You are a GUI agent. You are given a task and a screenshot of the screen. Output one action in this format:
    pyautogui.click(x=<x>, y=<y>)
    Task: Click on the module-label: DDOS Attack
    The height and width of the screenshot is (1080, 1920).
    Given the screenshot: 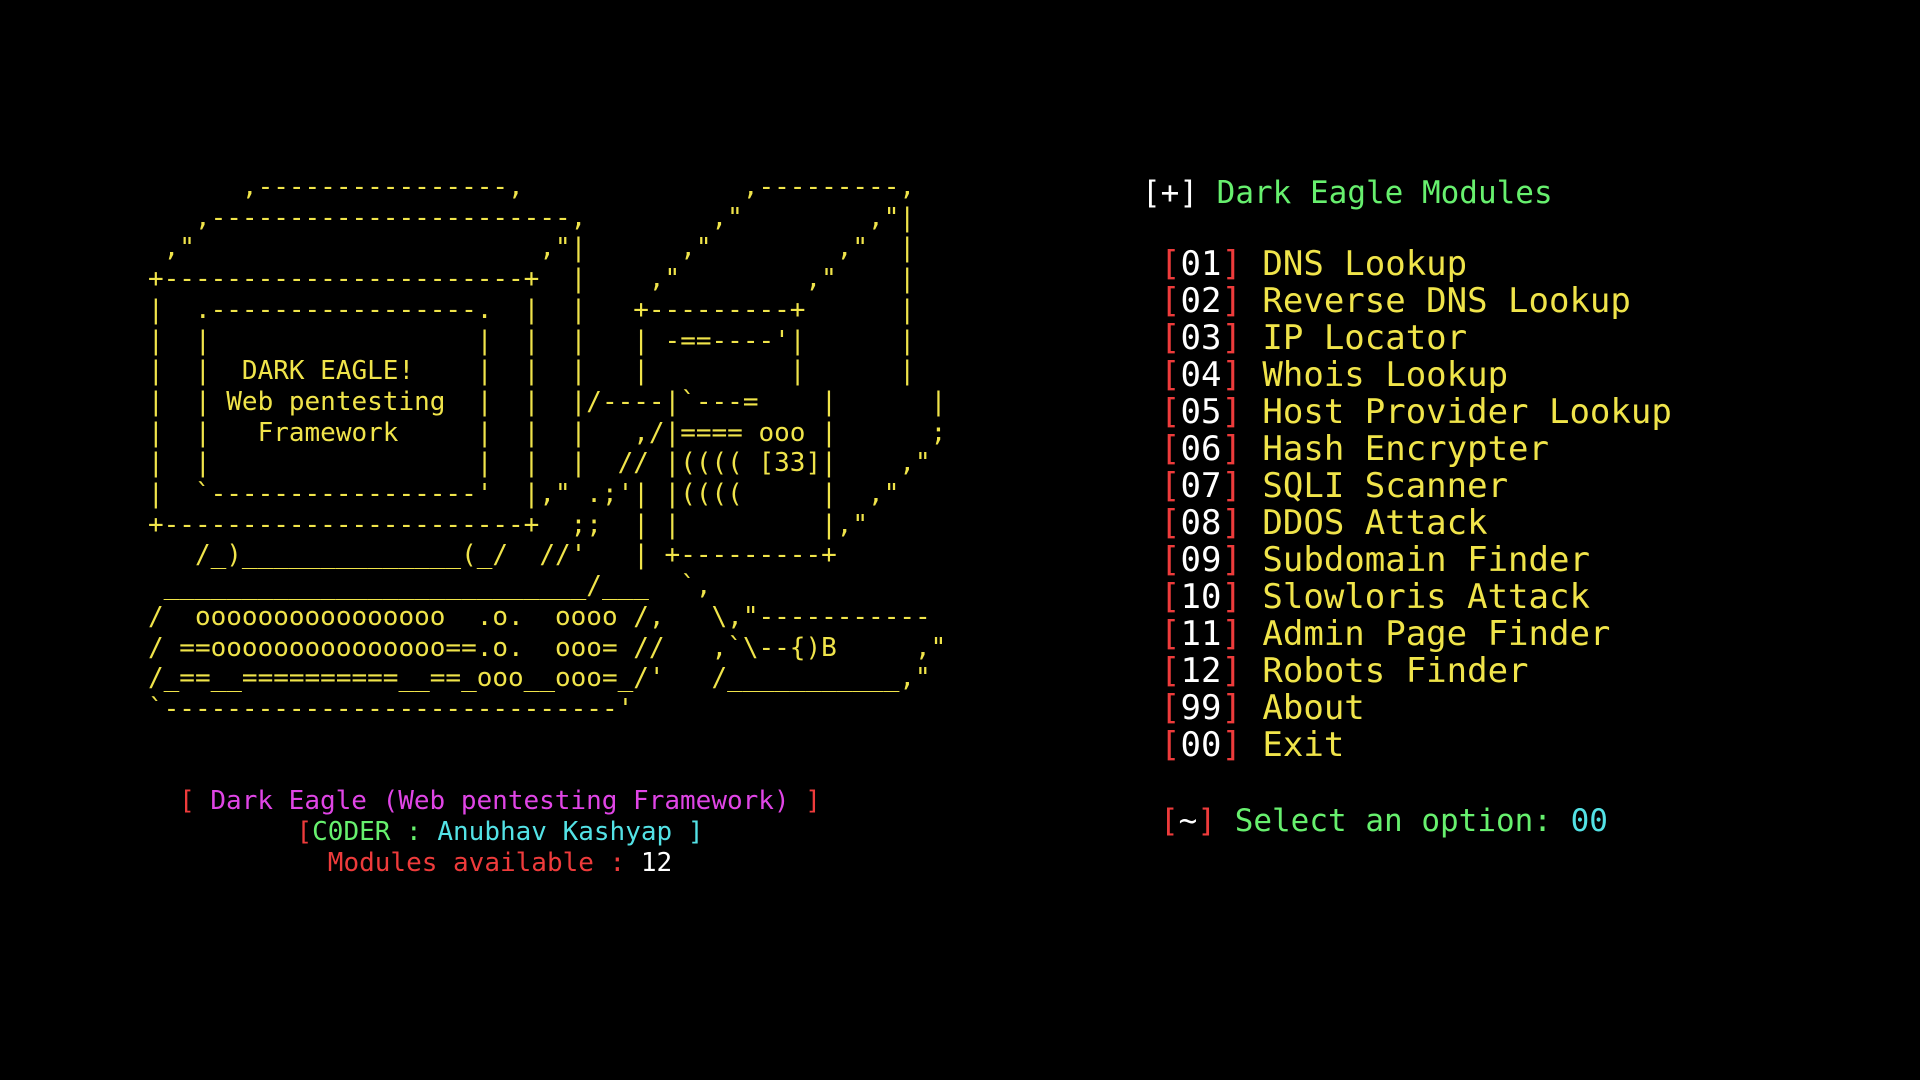 What is the action you would take?
    pyautogui.click(x=1375, y=523)
    